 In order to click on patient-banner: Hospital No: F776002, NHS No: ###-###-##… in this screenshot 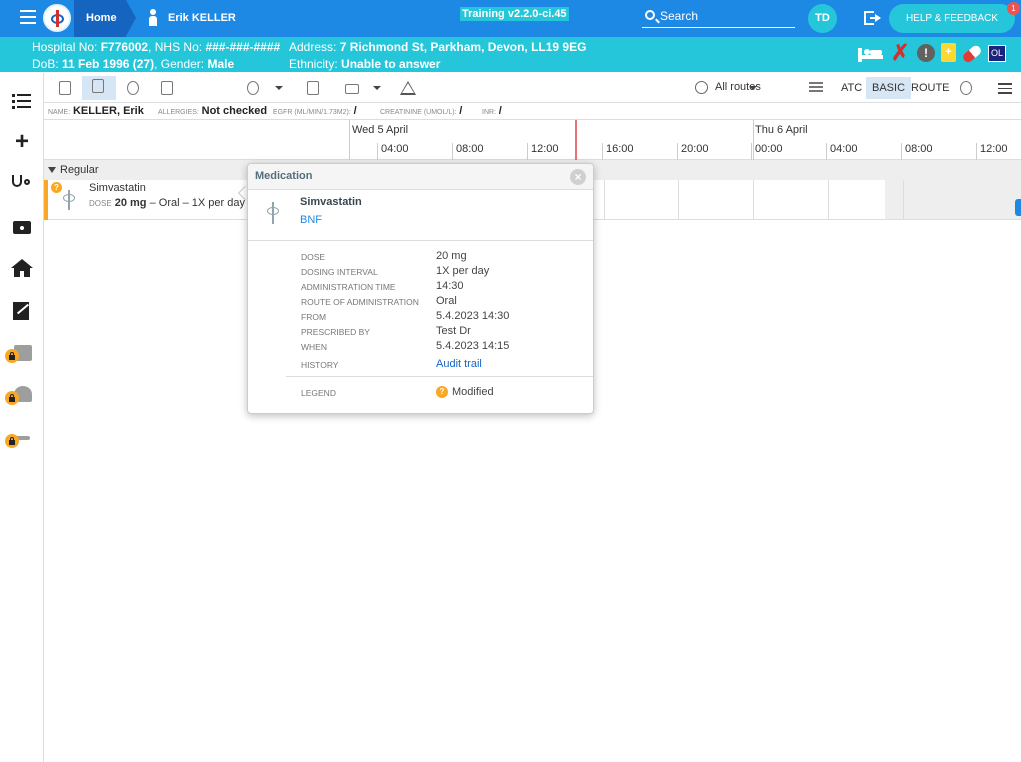, I will do `click(510, 54)`.